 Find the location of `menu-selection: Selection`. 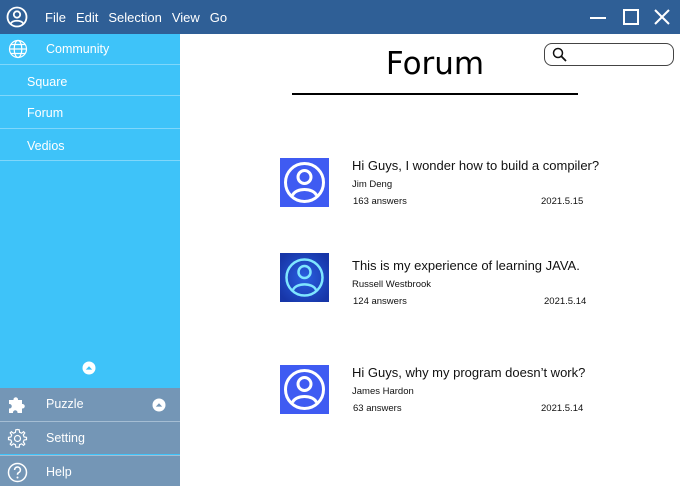

menu-selection: Selection is located at coordinates (134, 17).